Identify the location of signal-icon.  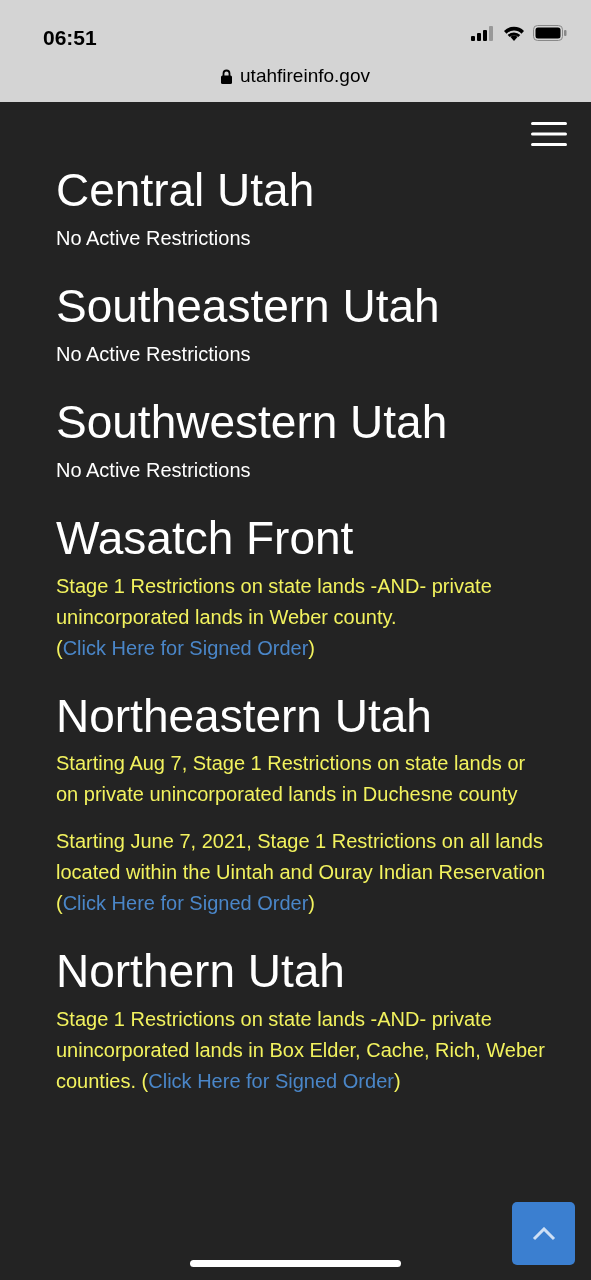
(483, 33).